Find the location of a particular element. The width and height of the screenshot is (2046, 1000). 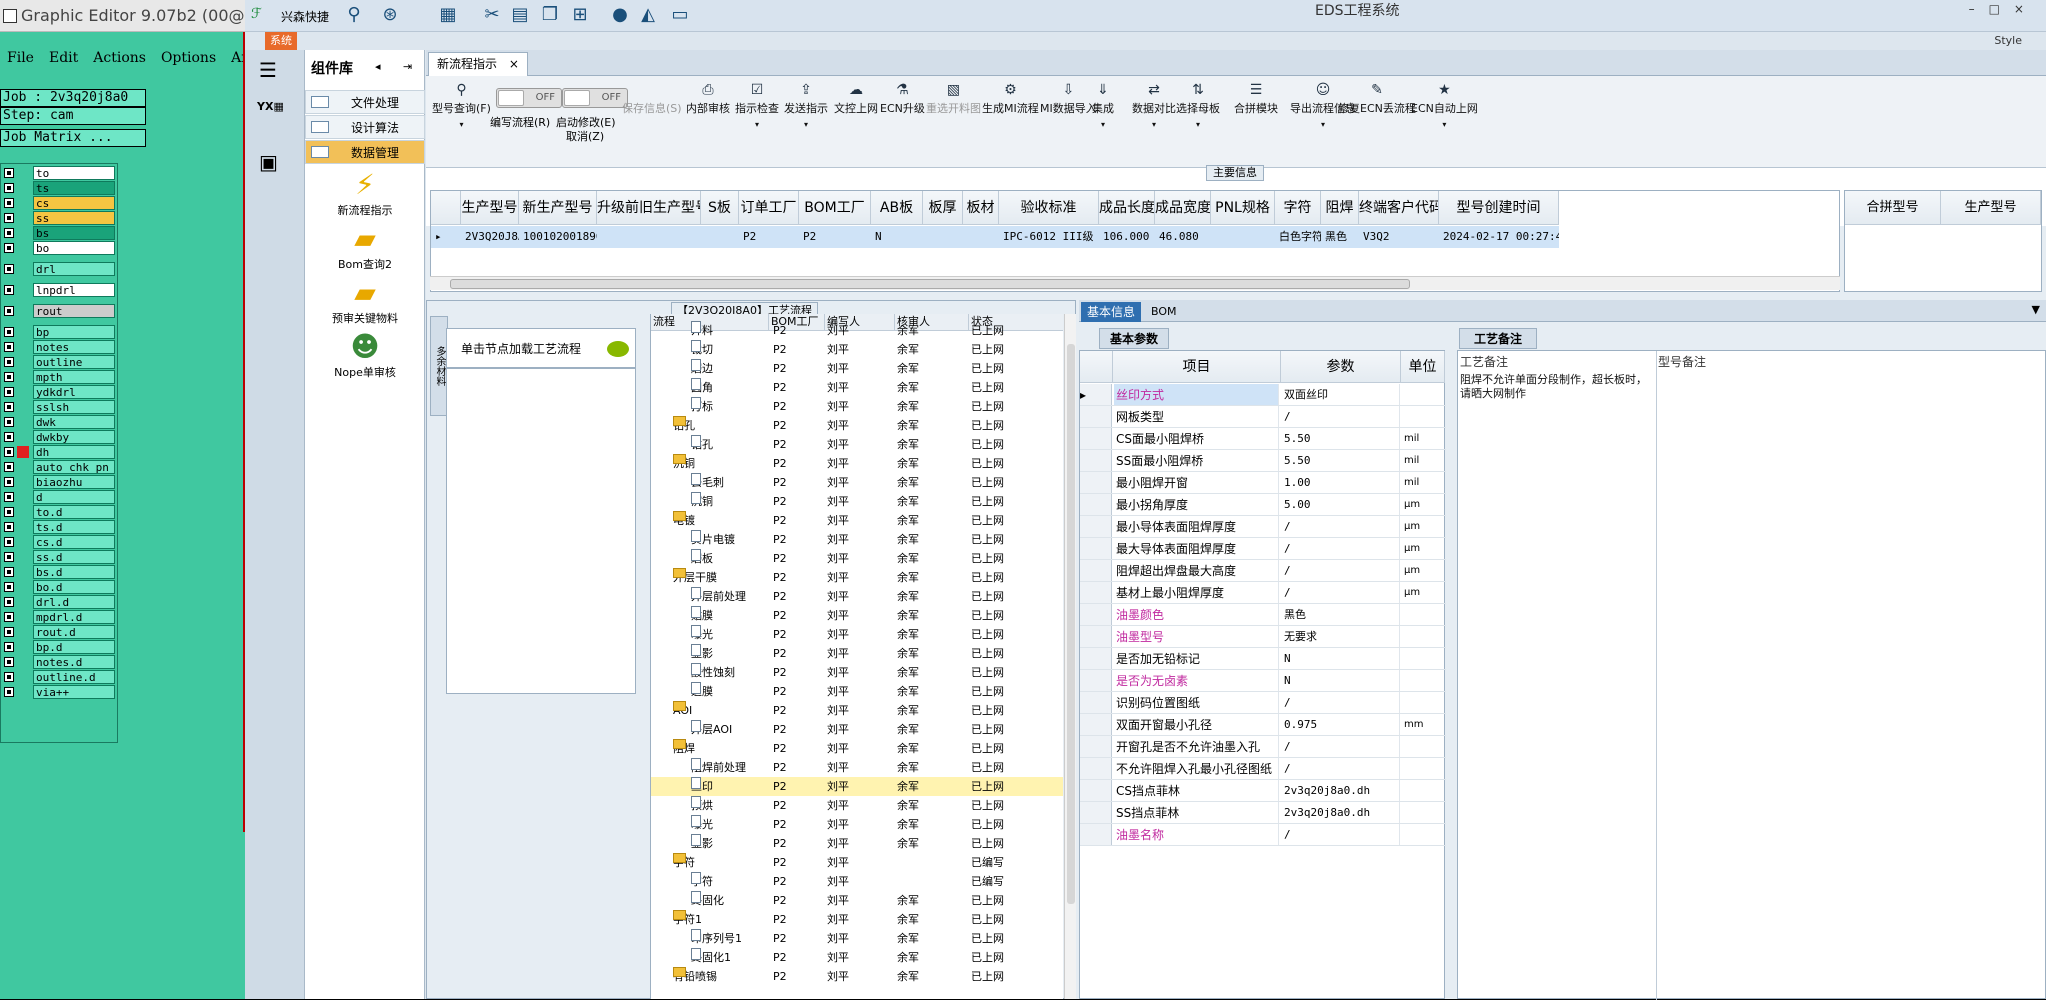

col-header: PNL规格 is located at coordinates (1243, 208).